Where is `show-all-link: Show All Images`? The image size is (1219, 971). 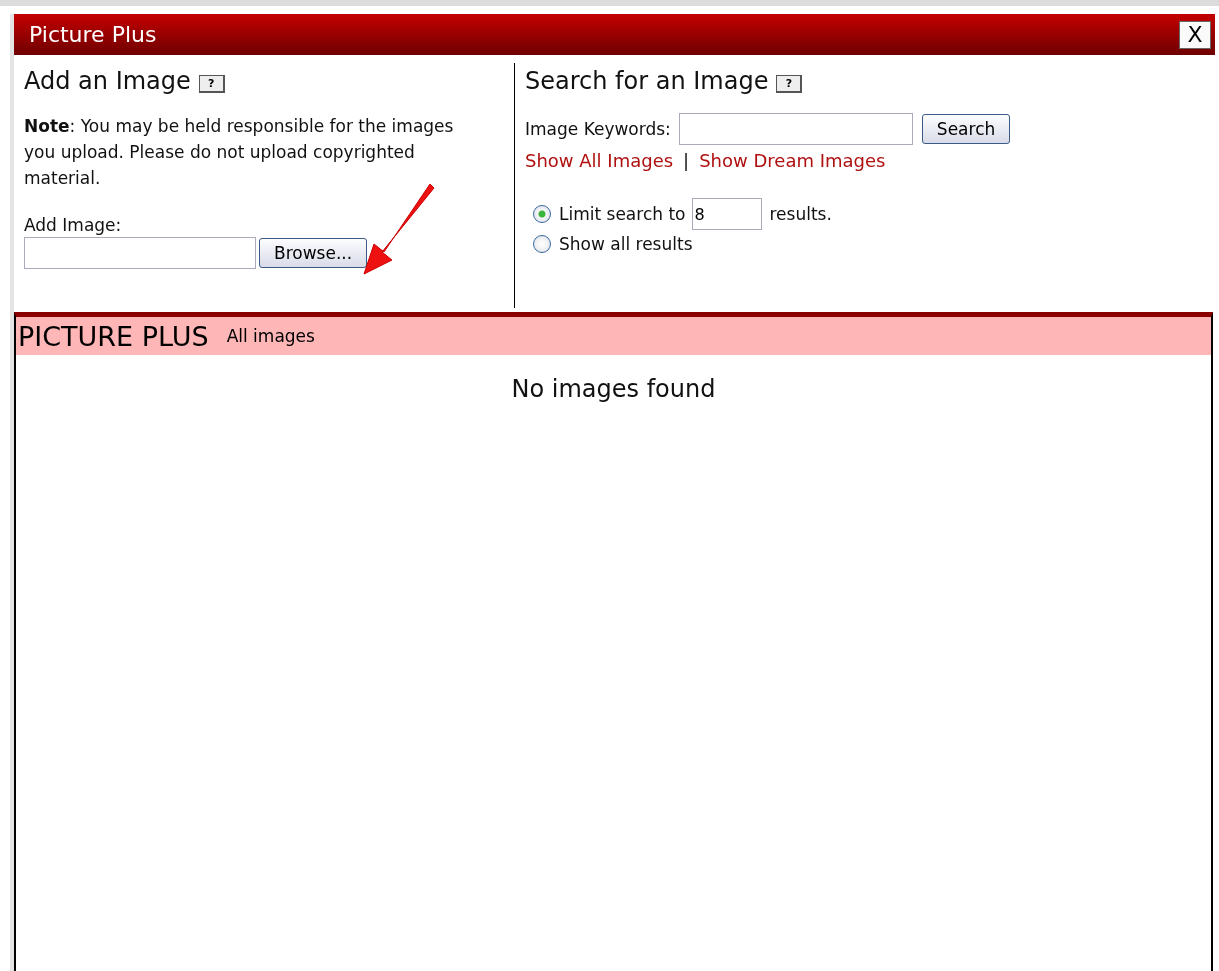
show-all-link: Show All Images is located at coordinates (599, 160).